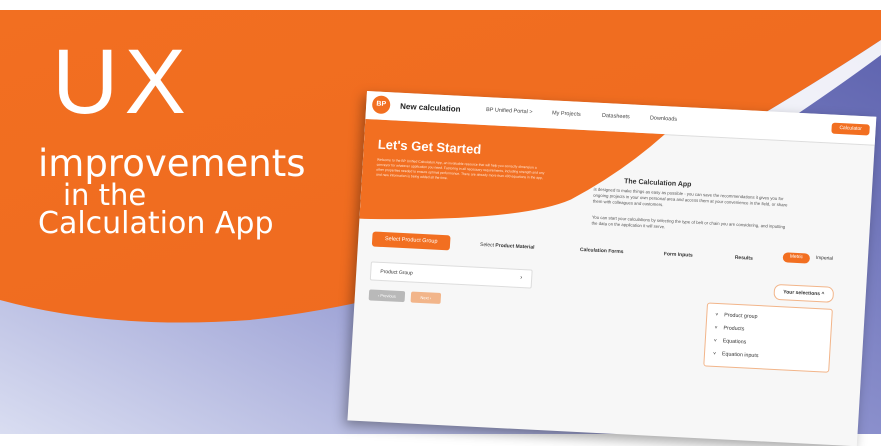 This screenshot has width=881, height=446. What do you see at coordinates (387, 296) in the screenshot?
I see `previous-button: ‹ Previous` at bounding box center [387, 296].